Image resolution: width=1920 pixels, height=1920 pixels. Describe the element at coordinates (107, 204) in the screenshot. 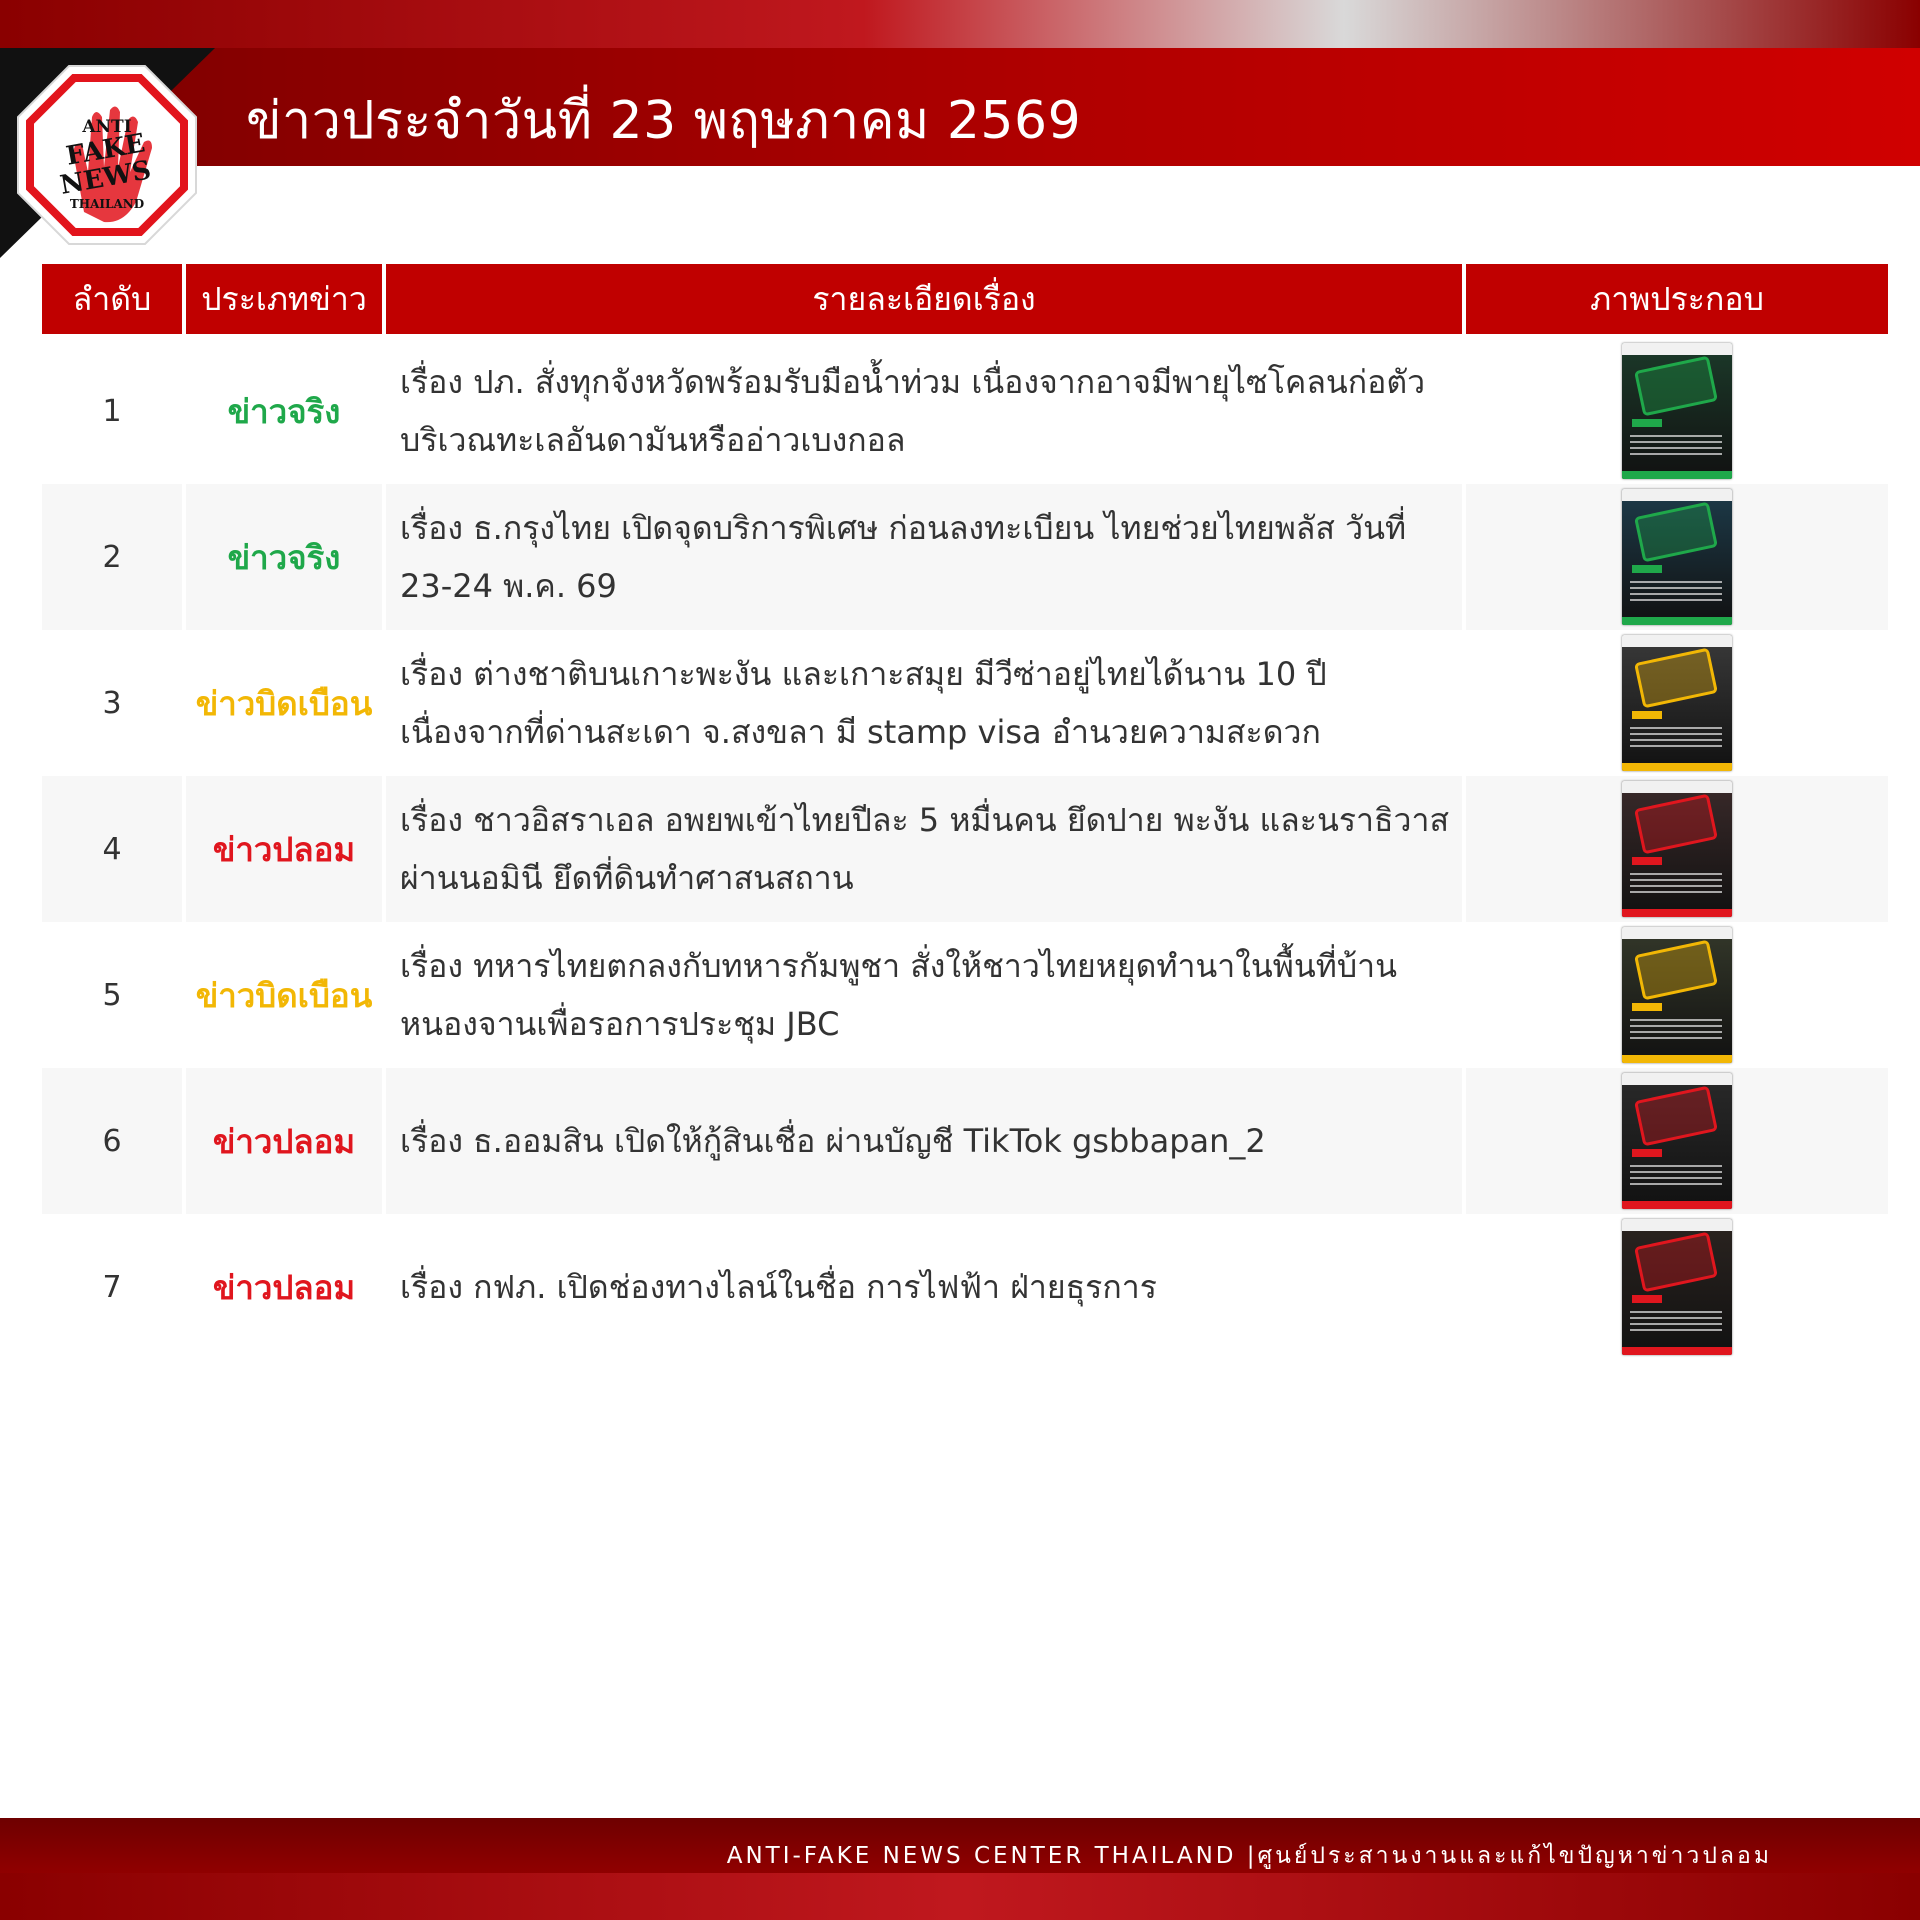

I see `svg-text: THAILAND` at that location.